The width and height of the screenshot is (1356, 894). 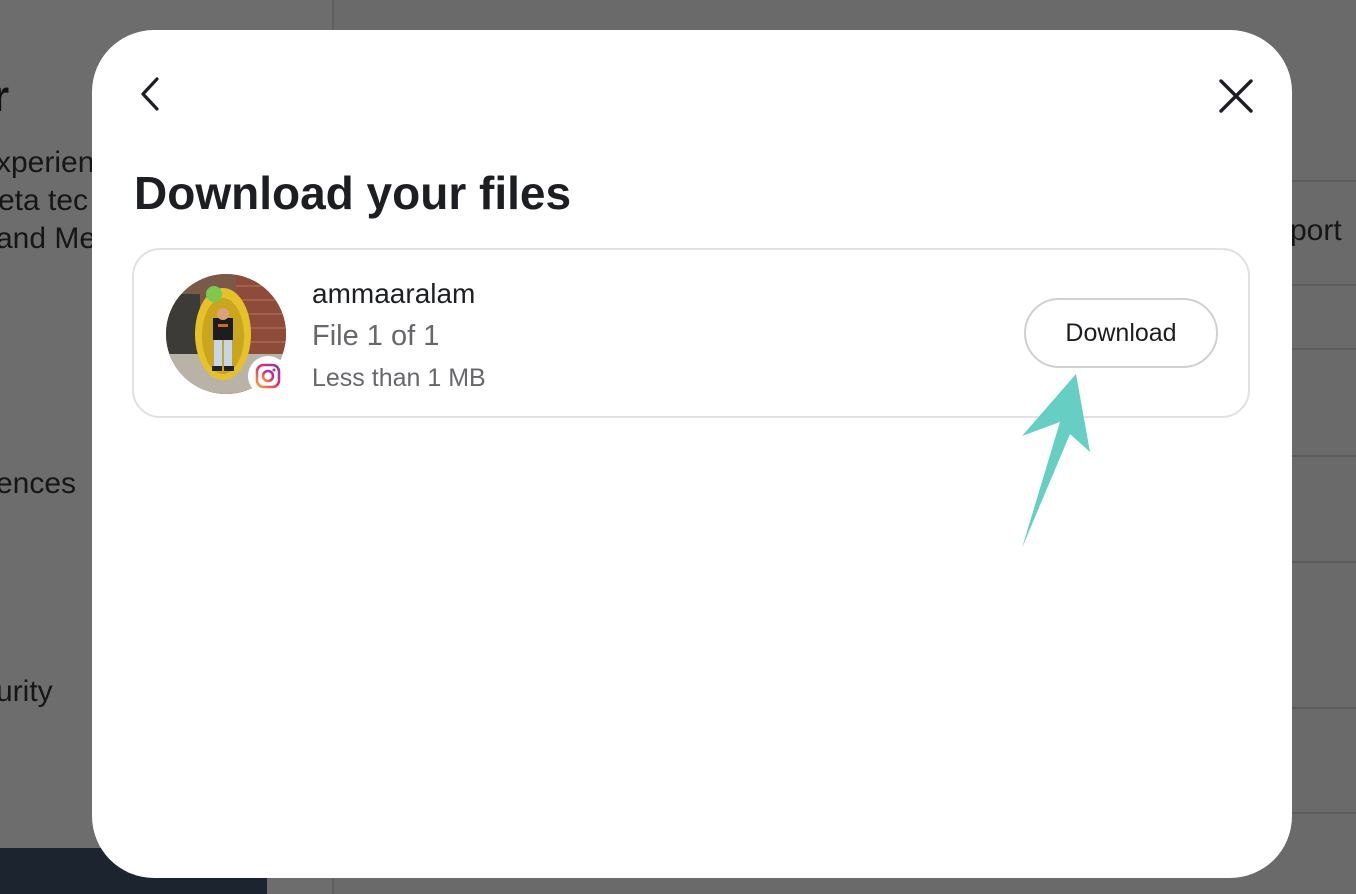 What do you see at coordinates (399, 378) in the screenshot?
I see `file-size: Less than 1 MB` at bounding box center [399, 378].